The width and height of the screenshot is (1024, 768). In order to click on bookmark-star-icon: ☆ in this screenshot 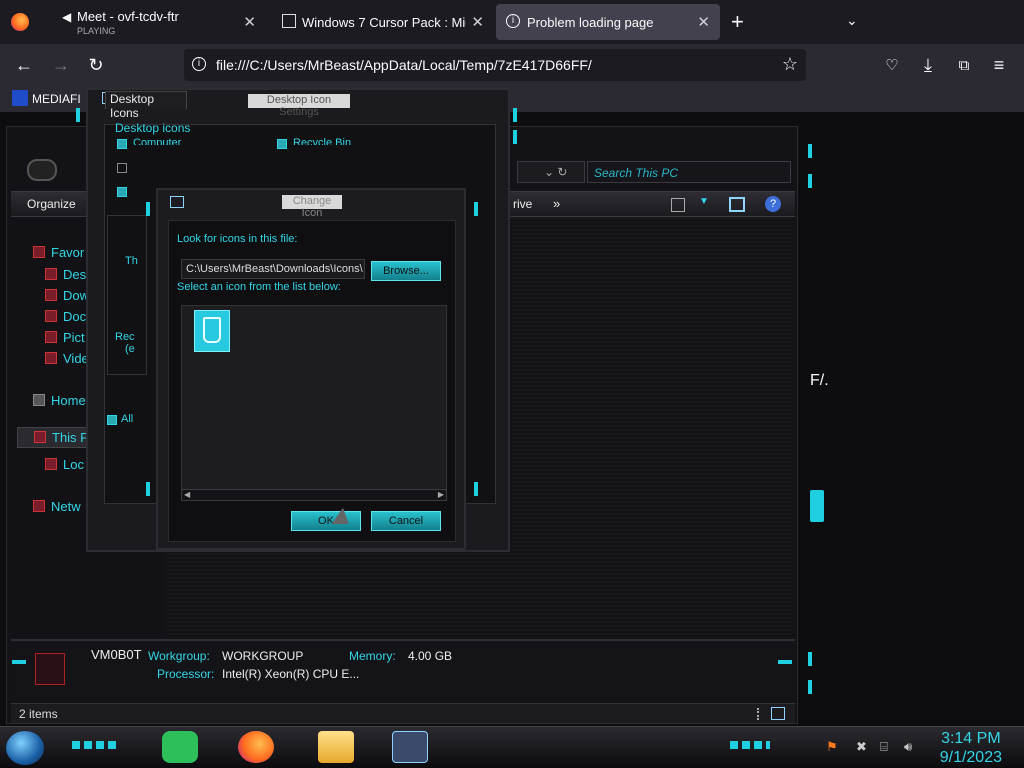, I will do `click(790, 64)`.